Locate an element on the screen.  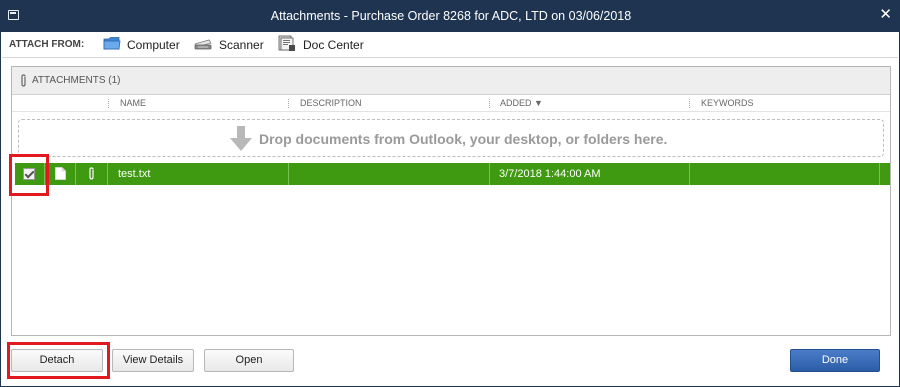
checkbox-cell is located at coordinates (30, 174).